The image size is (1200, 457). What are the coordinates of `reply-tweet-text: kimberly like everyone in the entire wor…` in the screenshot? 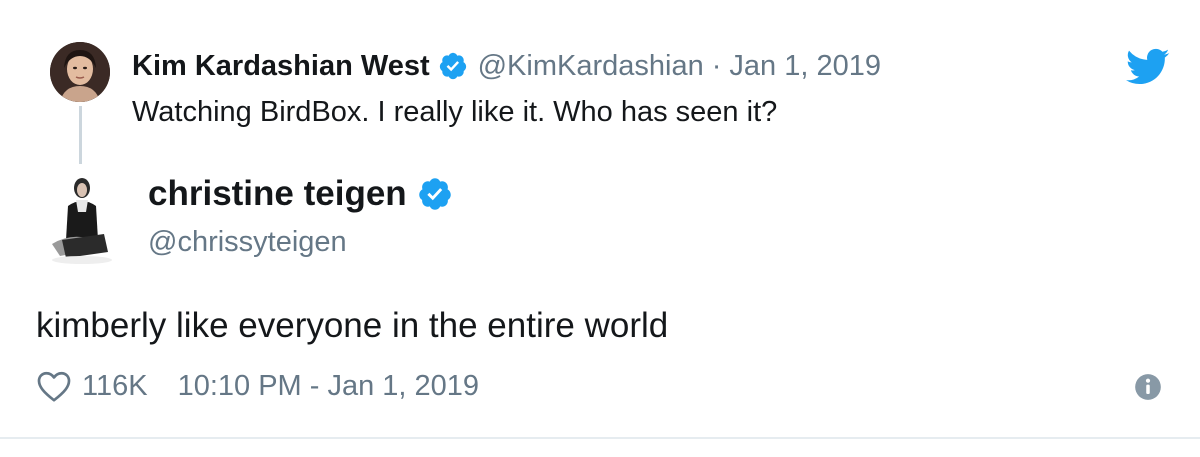 It's located at (352, 325).